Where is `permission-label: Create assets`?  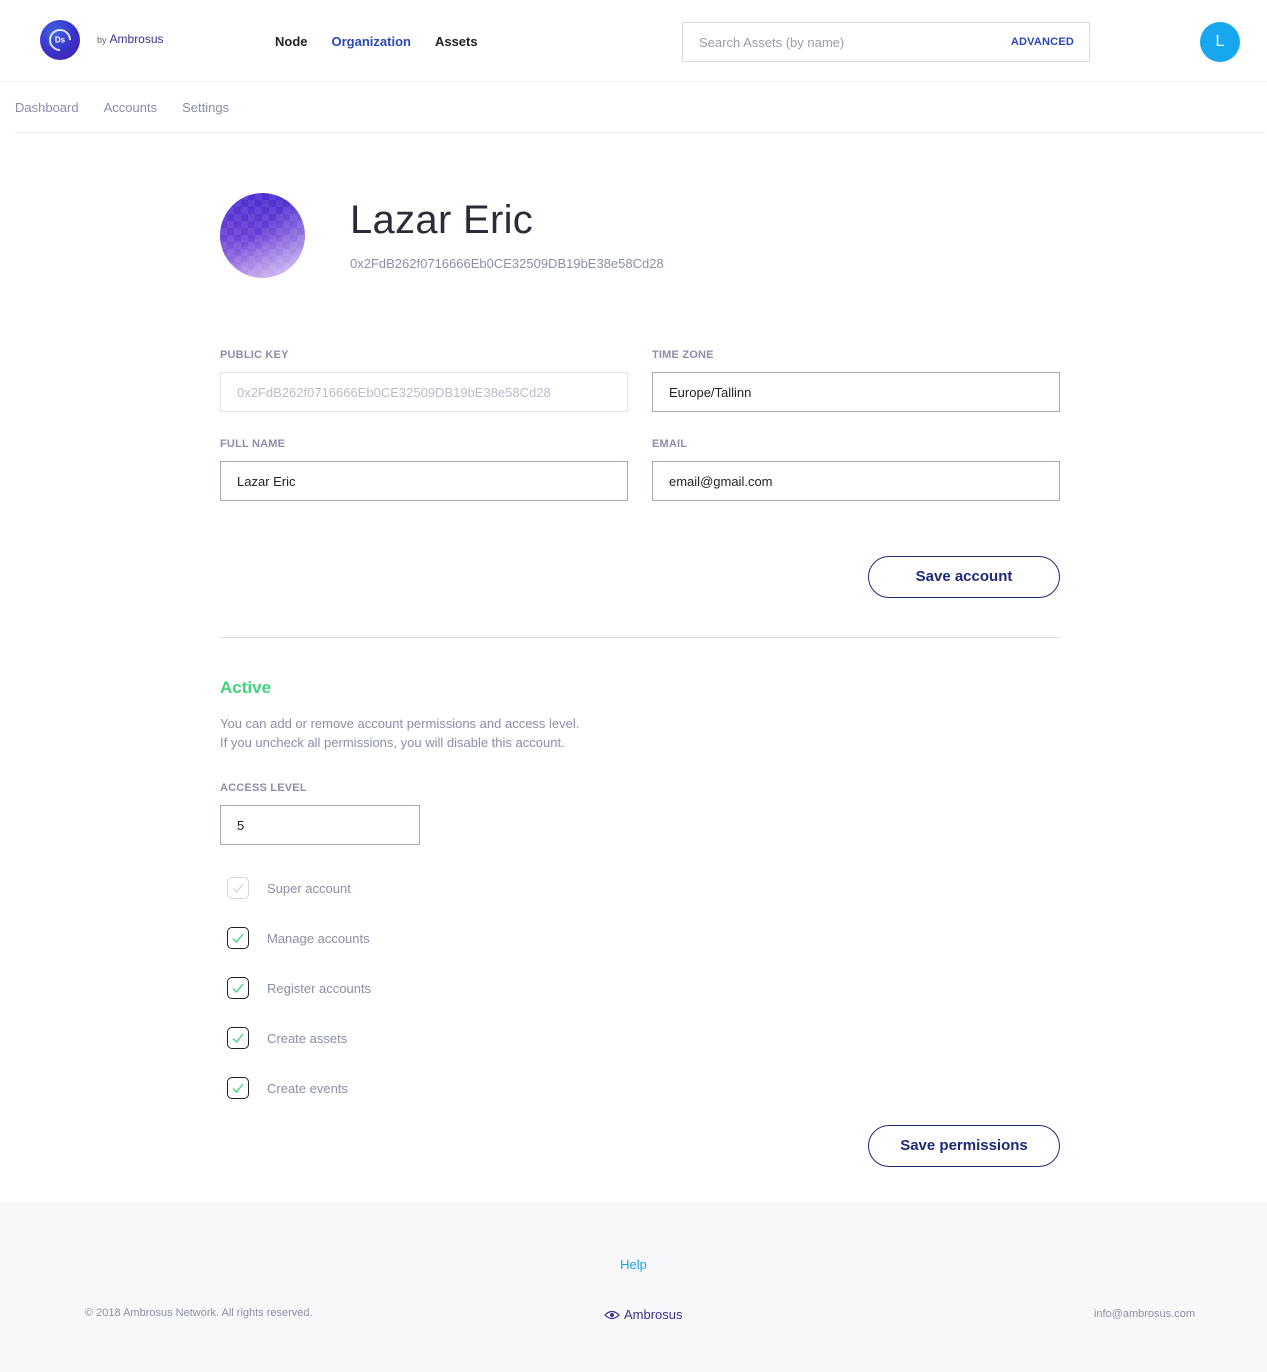 permission-label: Create assets is located at coordinates (307, 1038).